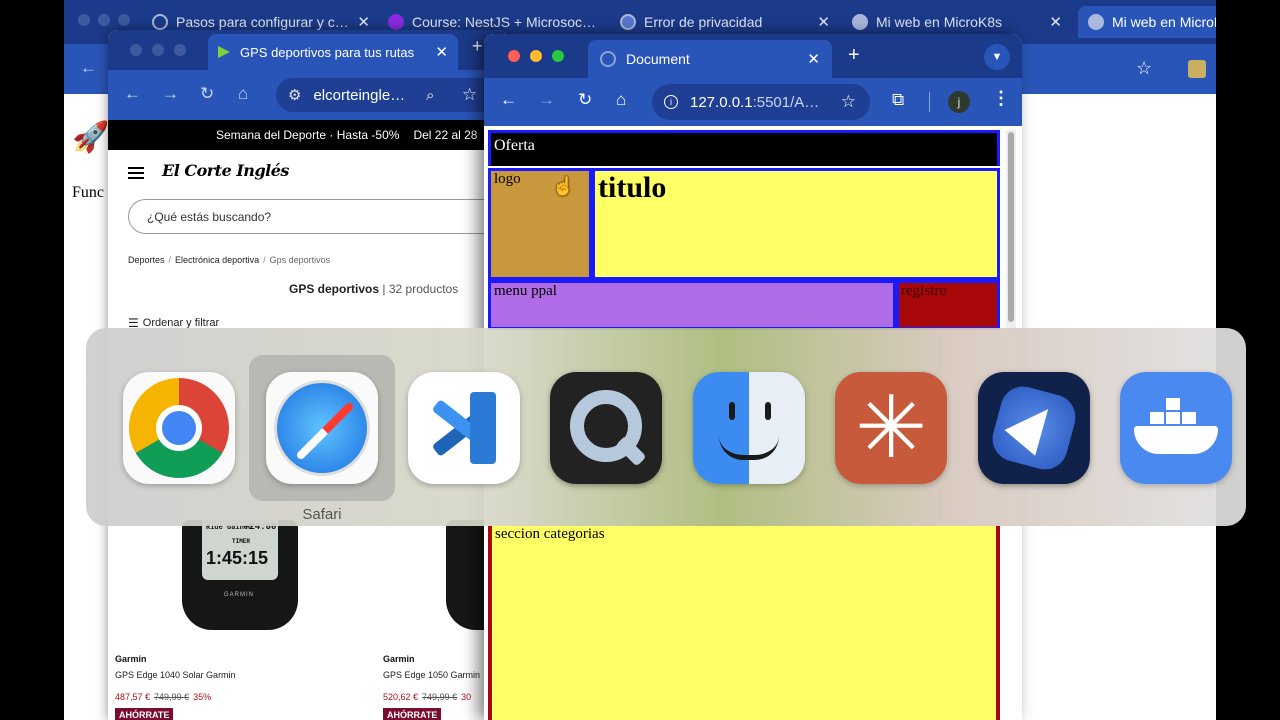 This screenshot has height=720, width=1280. Describe the element at coordinates (761, 102) in the screenshot. I see `address-bar: i 127.0.0.1:5501/A… ☆` at that location.